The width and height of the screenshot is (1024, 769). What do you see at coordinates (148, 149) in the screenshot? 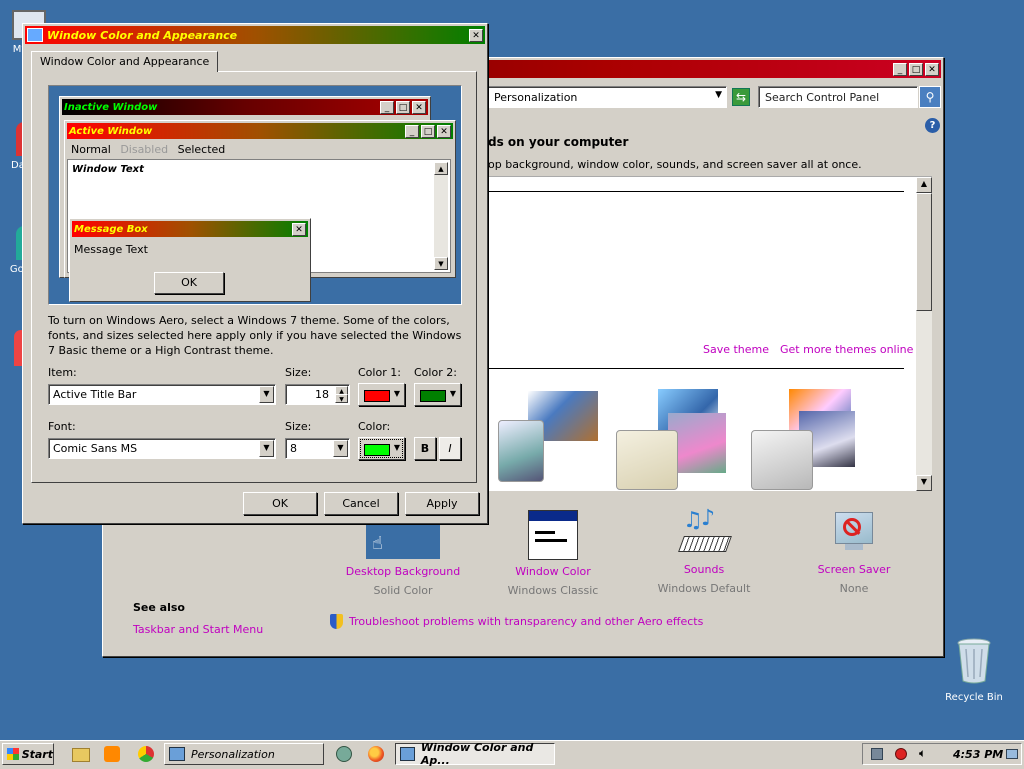
I see `preview-menu: Normal Disabled Selected` at bounding box center [148, 149].